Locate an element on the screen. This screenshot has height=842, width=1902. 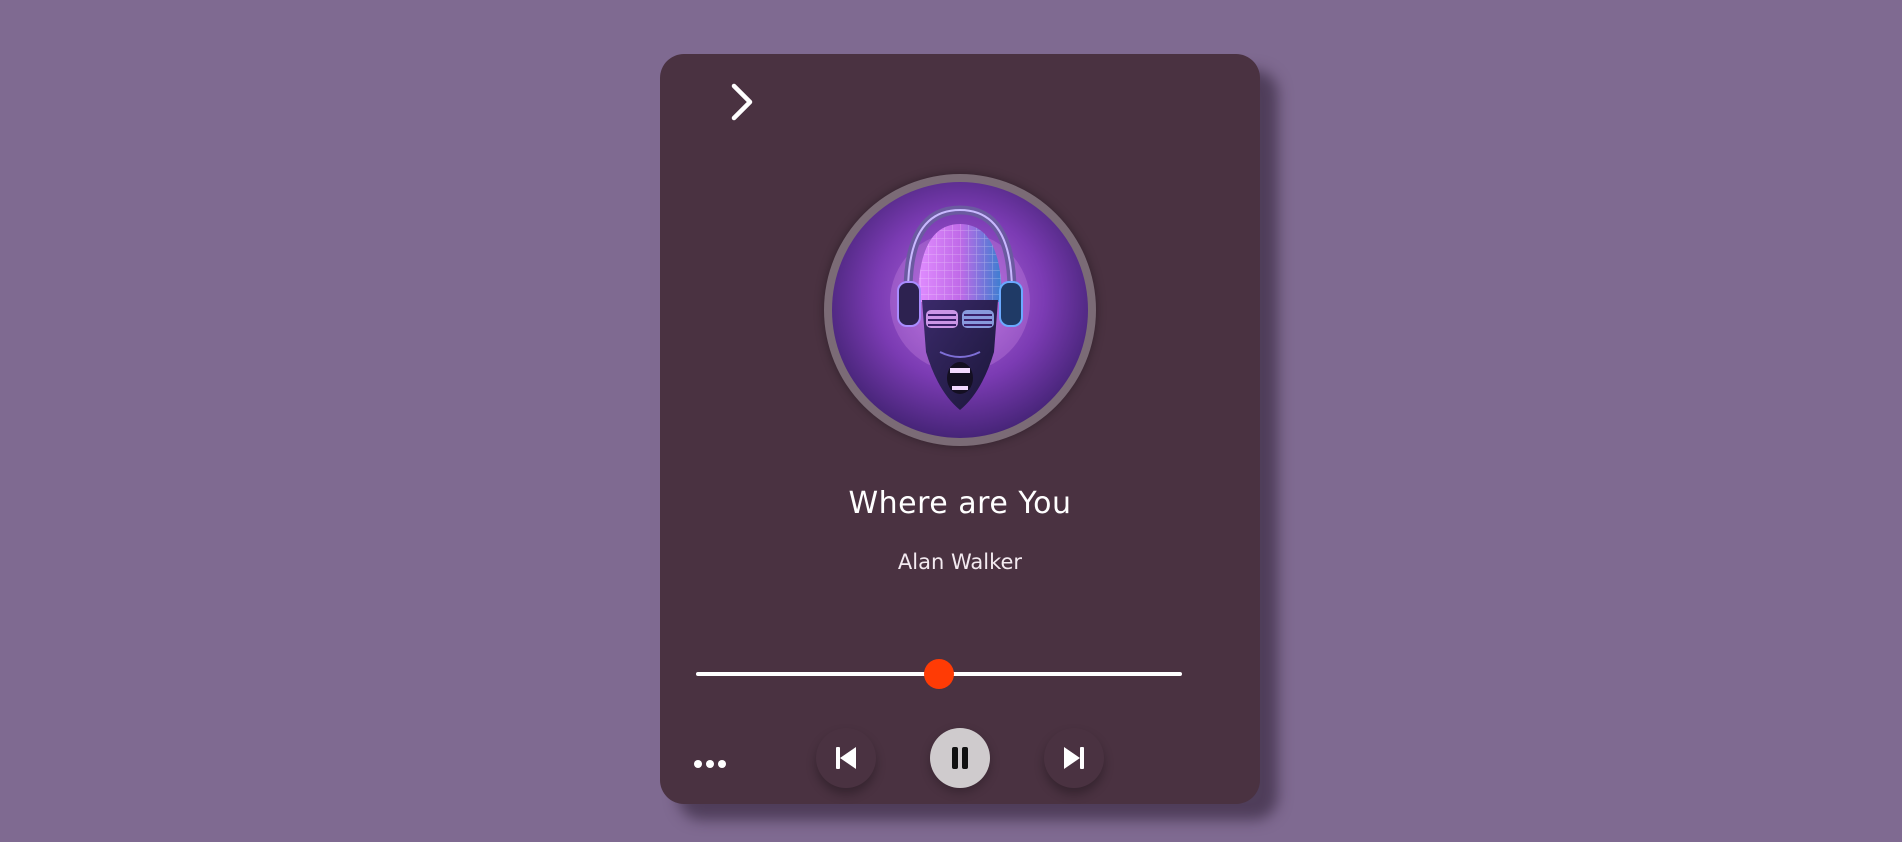
pause-icon is located at coordinates (960, 758).